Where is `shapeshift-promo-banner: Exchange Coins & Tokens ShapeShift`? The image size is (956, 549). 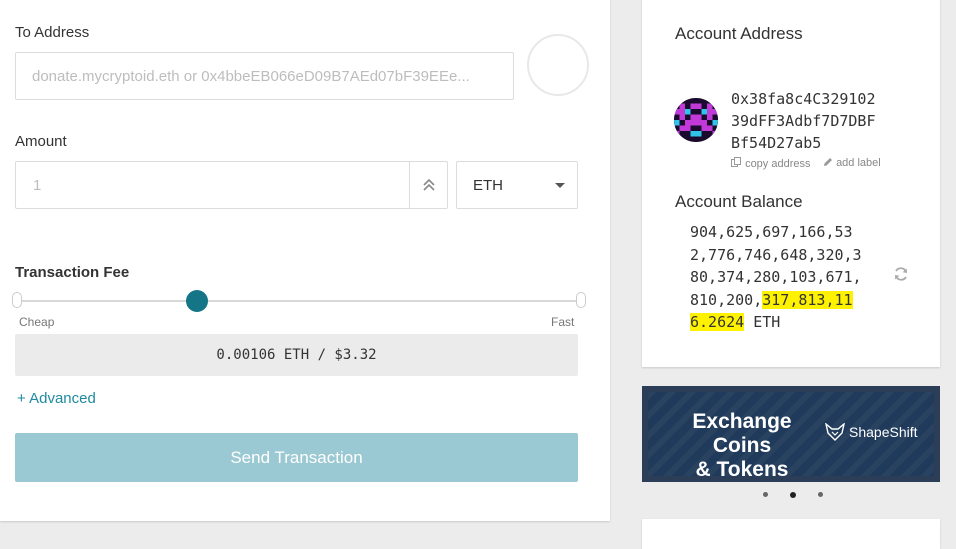
shapeshift-promo-banner: Exchange Coins & Tokens ShapeShift is located at coordinates (791, 434).